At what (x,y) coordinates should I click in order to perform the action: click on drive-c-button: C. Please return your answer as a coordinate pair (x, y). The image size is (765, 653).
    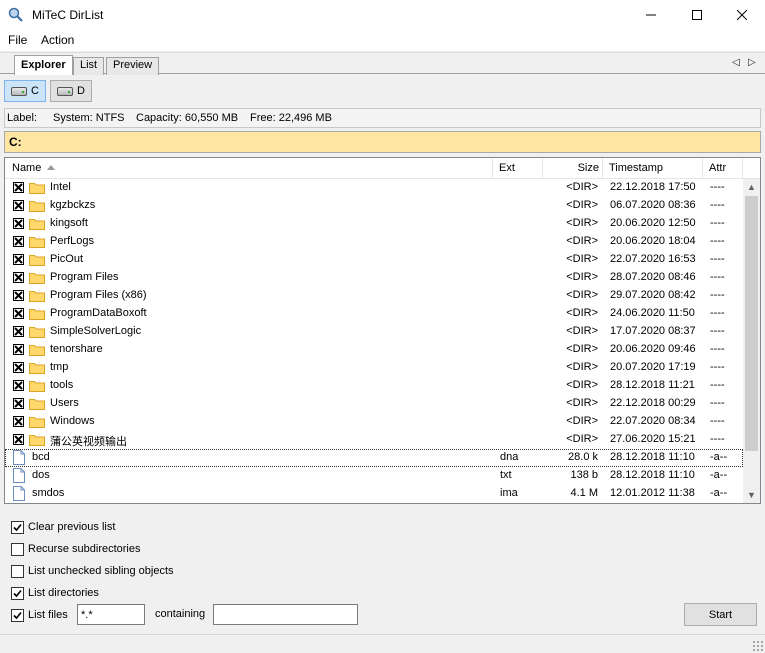
    Looking at the image, I should click on (25, 91).